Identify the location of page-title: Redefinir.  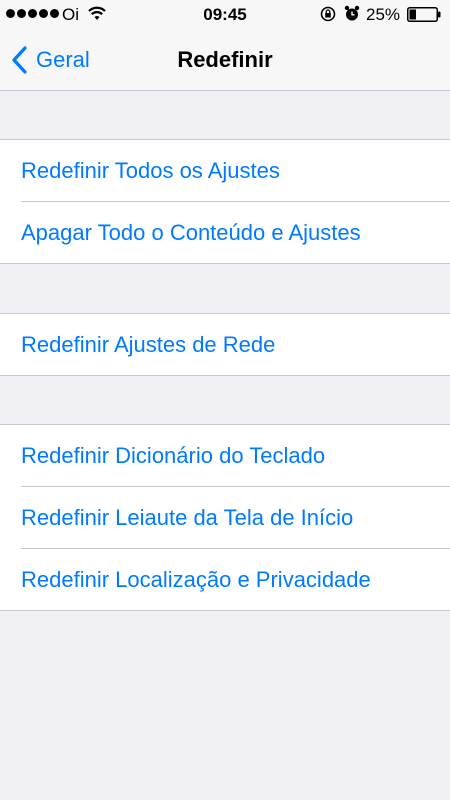
(225, 59).